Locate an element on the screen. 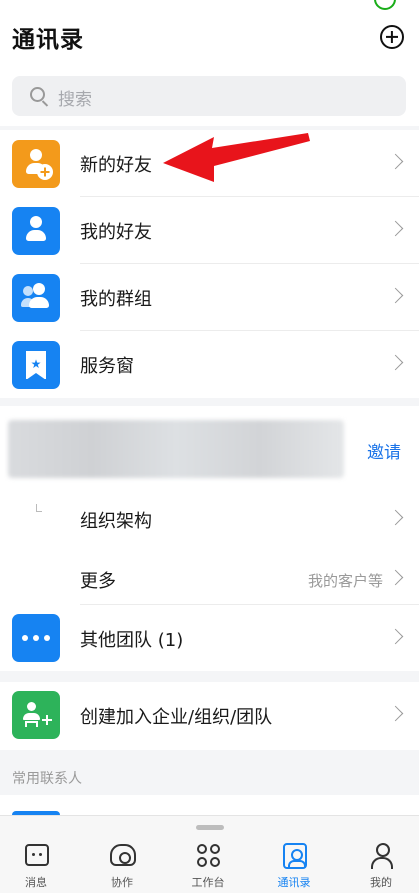 This screenshot has height=893, width=419. create-org-icon is located at coordinates (36, 715).